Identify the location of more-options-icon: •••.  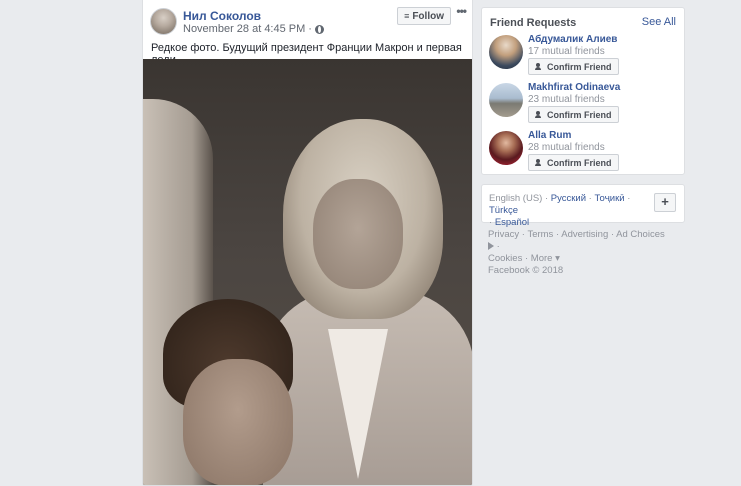
(461, 11).